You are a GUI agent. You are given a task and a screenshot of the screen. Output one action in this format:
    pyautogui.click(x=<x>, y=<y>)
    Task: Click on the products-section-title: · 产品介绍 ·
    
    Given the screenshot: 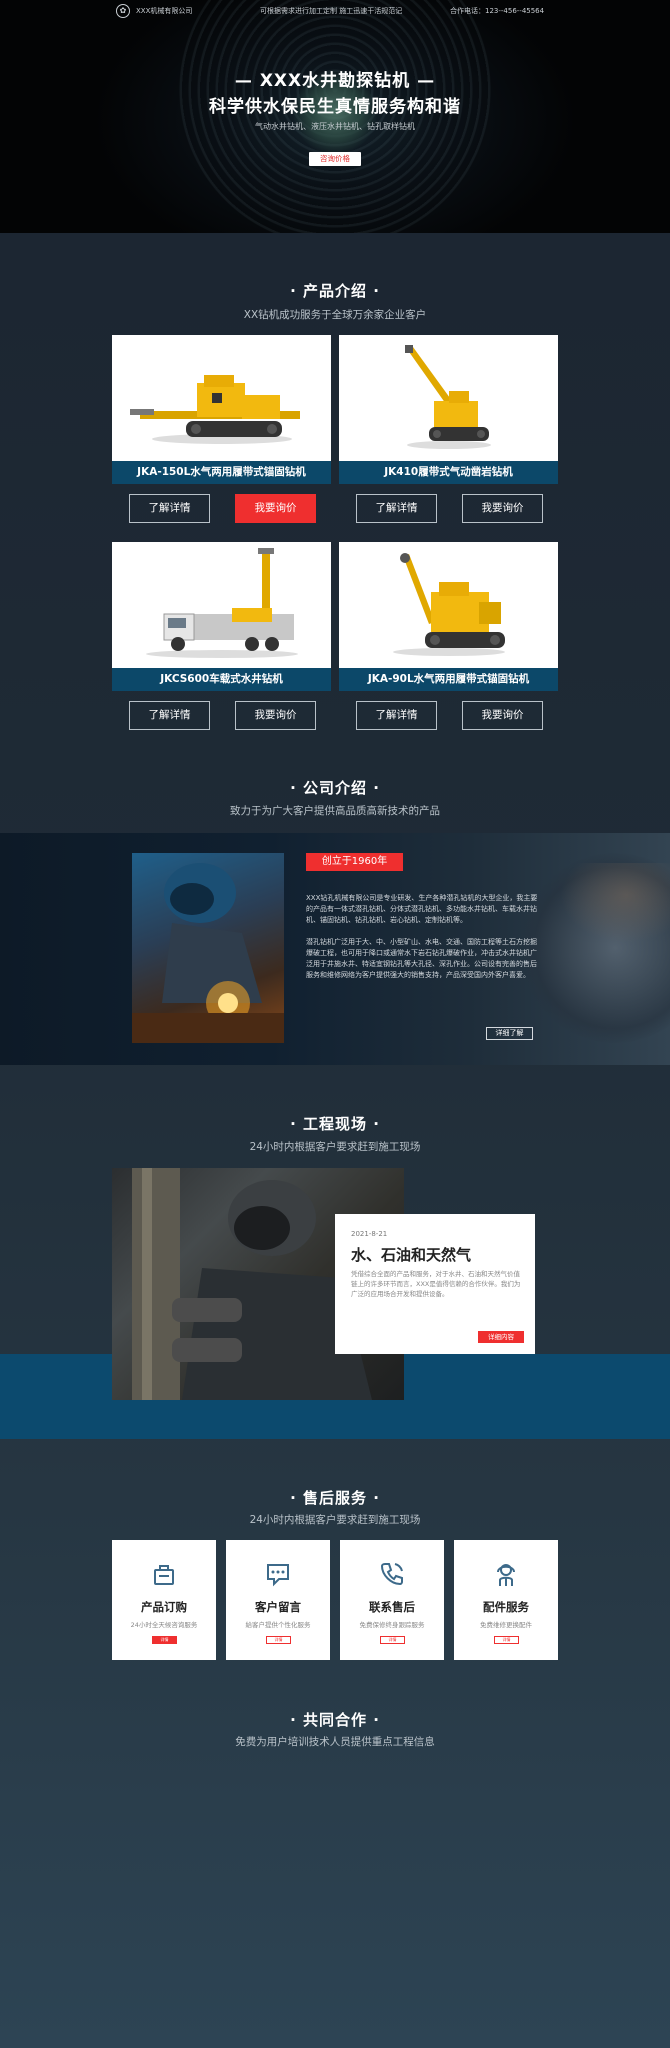 What is the action you would take?
    pyautogui.click(x=335, y=291)
    